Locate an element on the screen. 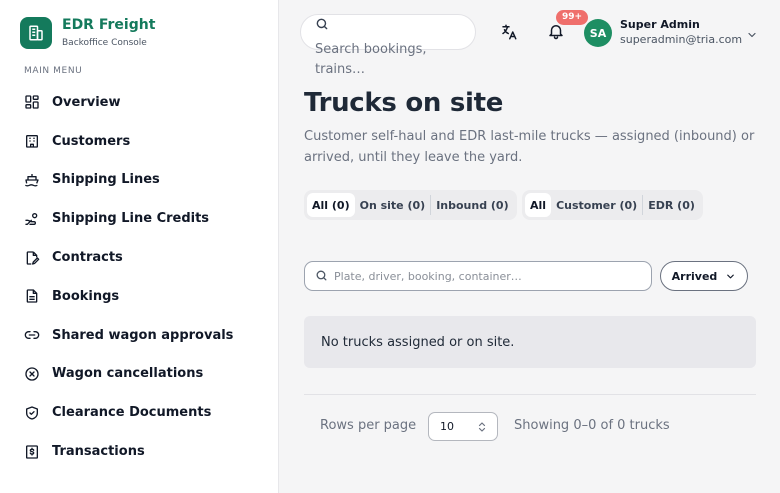 The image size is (780, 493). empty-state-message: No trucks assigned or on site. is located at coordinates (418, 342).